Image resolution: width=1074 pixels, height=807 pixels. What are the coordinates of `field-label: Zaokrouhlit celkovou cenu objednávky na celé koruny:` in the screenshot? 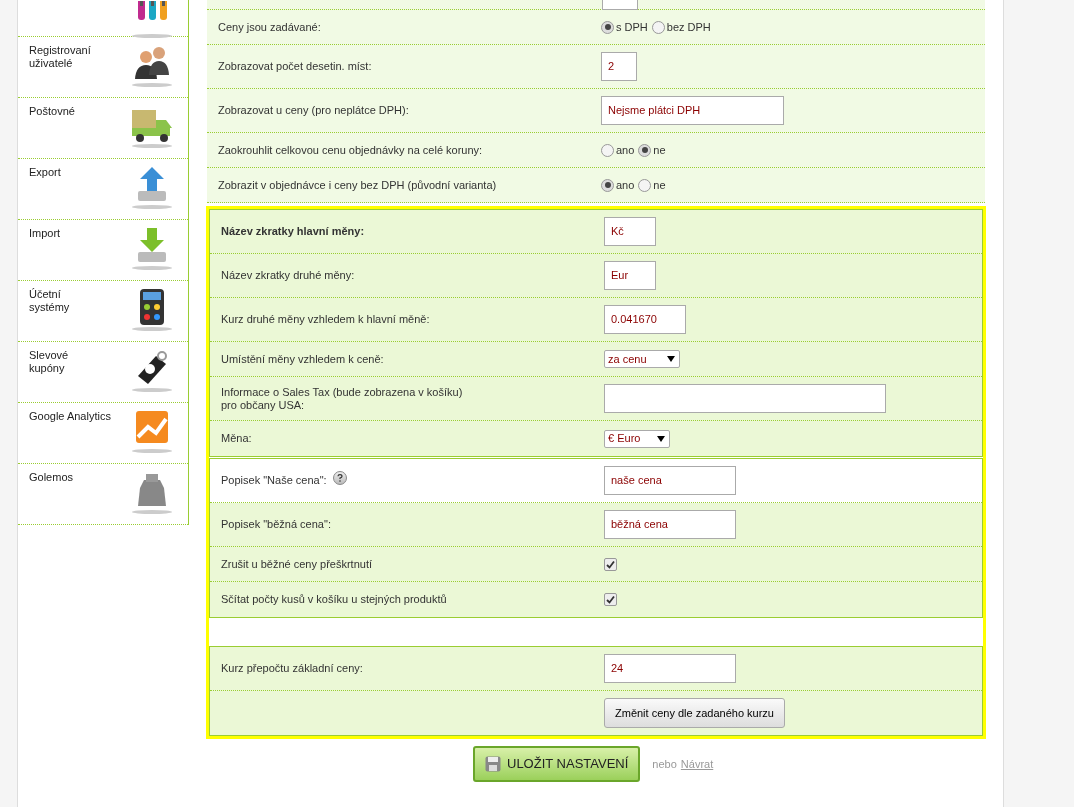 It's located at (350, 150).